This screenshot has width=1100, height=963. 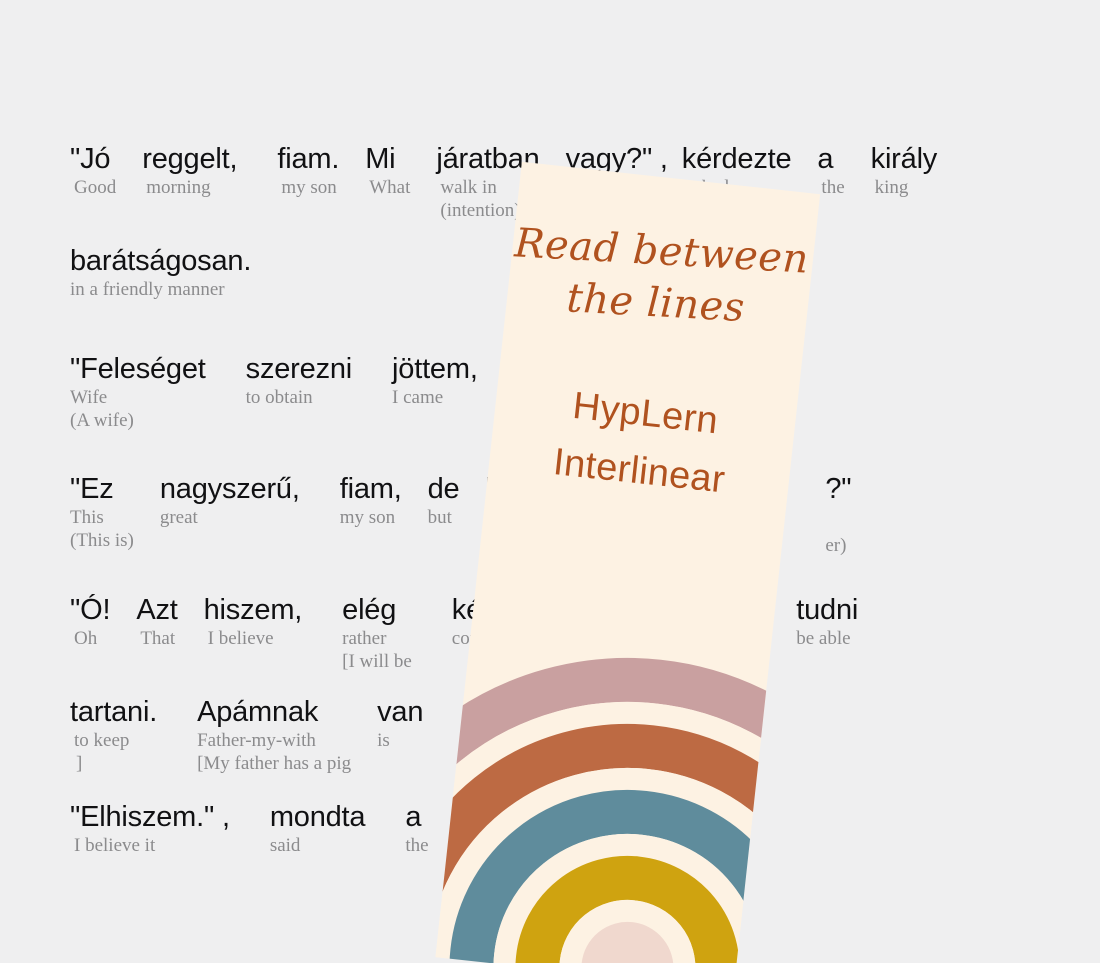 I want to click on source-word: fiam., so click(x=308, y=159).